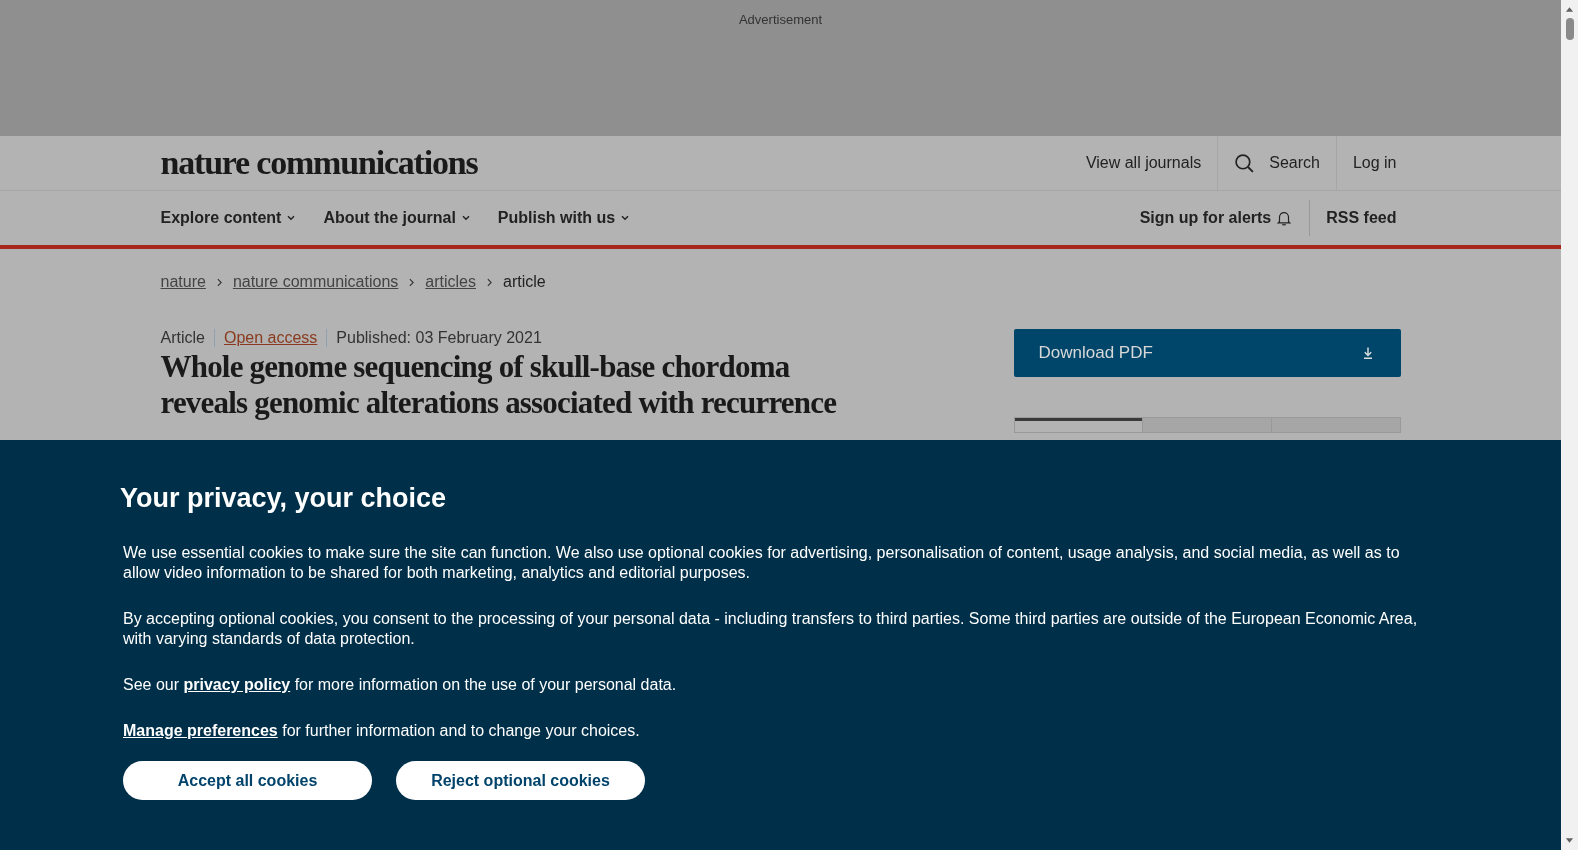 The width and height of the screenshot is (1578, 850). I want to click on breadcrumb-link: articles, so click(450, 282).